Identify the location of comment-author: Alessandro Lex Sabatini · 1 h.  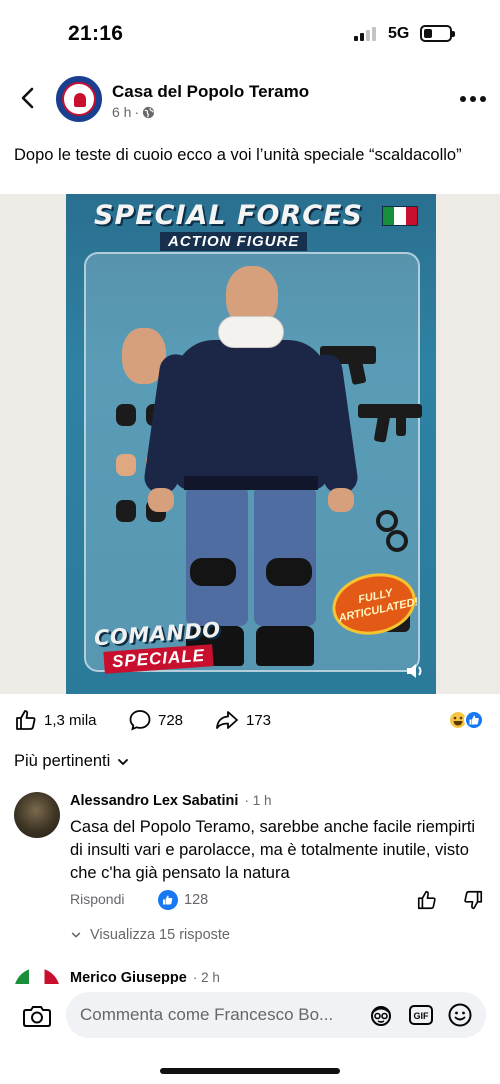
(170, 801).